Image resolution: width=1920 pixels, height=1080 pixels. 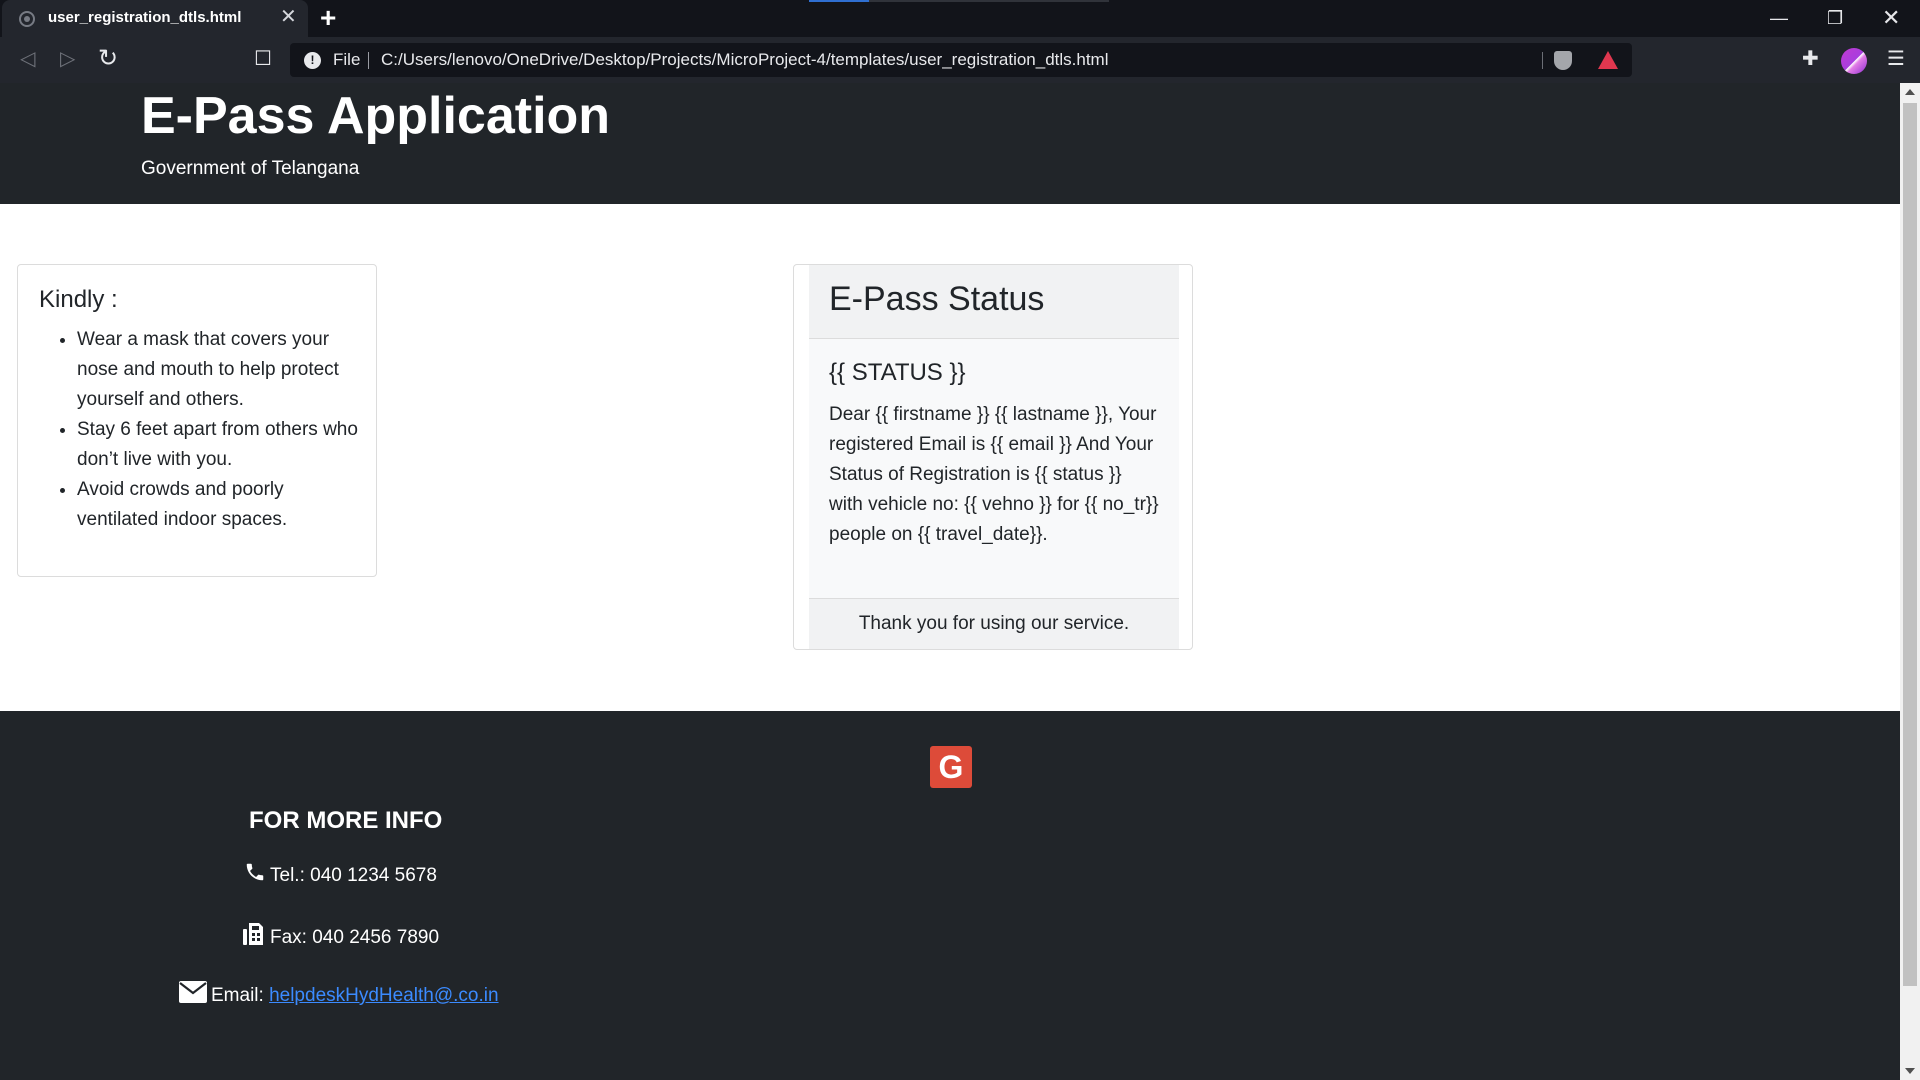 What do you see at coordinates (376, 116) in the screenshot?
I see `page-title: E-Pass Application` at bounding box center [376, 116].